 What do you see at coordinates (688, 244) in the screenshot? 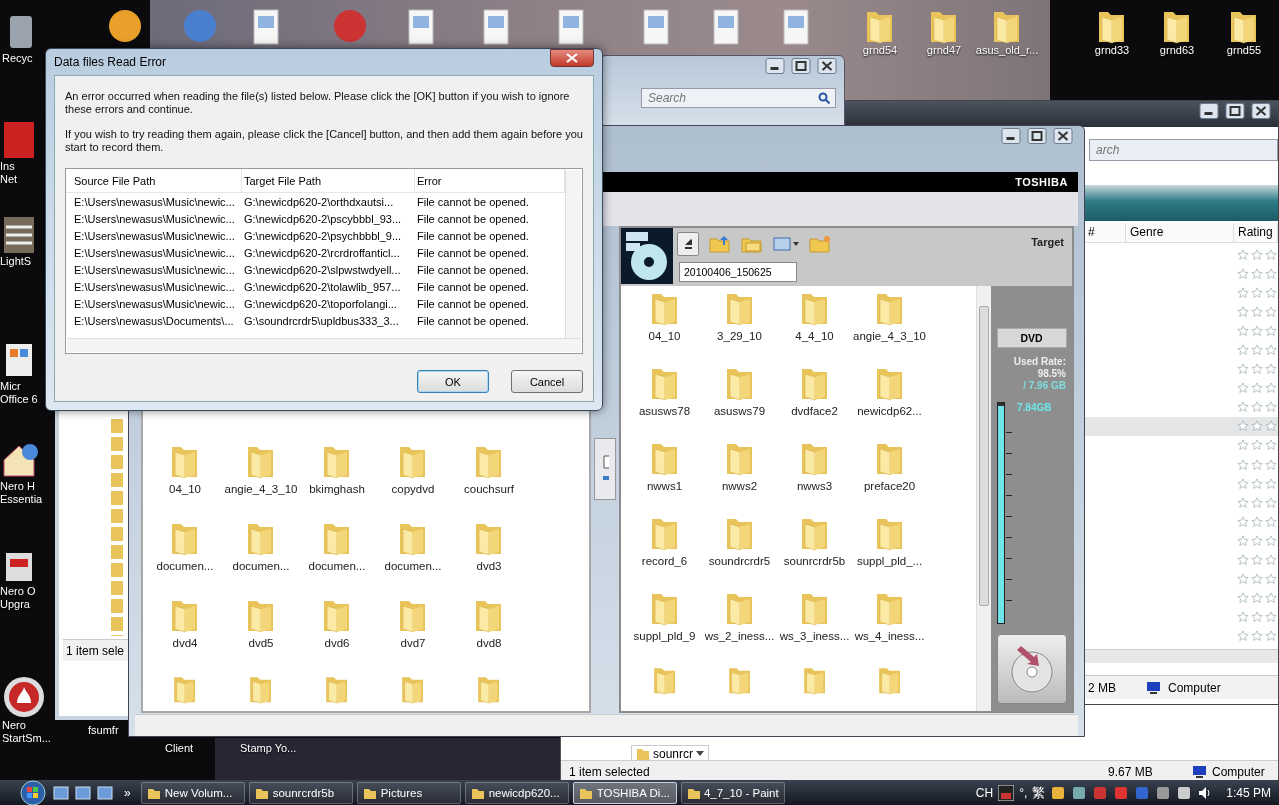
I see `eject-button` at bounding box center [688, 244].